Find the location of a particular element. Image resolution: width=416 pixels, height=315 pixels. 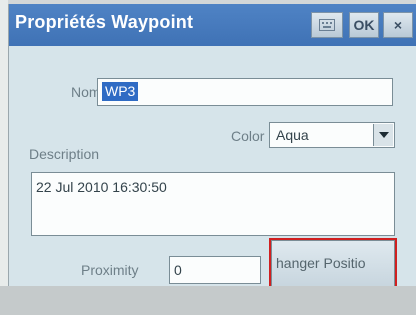

keyboard-icon is located at coordinates (327, 25).